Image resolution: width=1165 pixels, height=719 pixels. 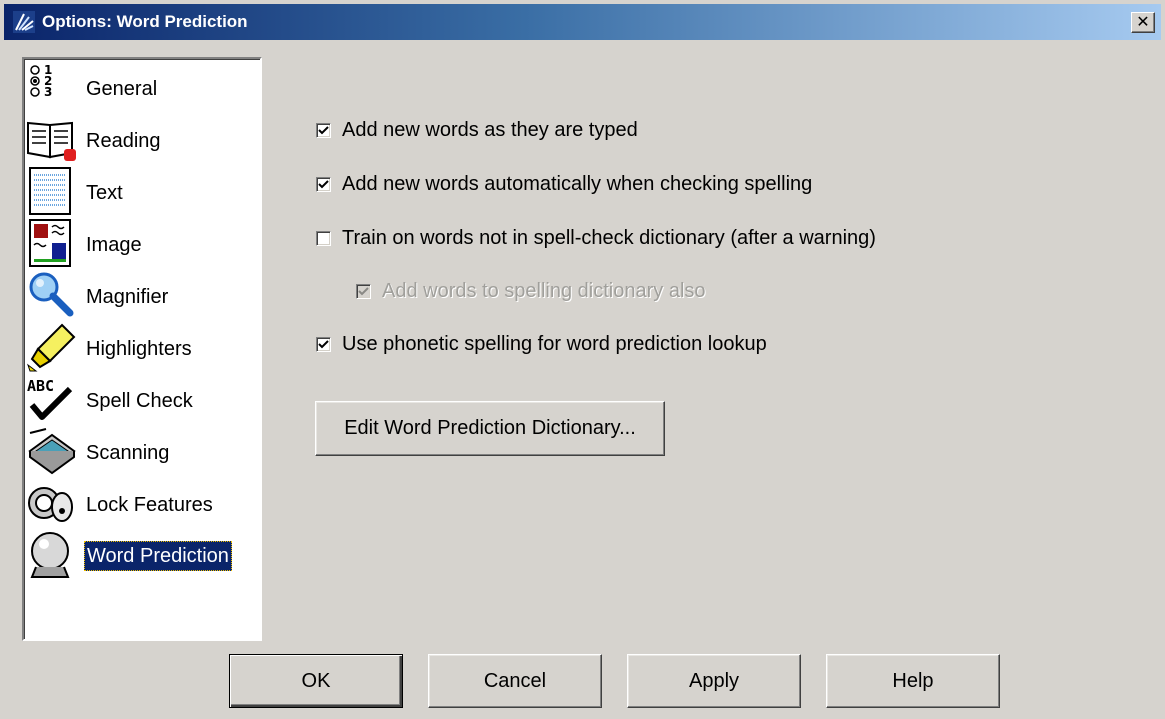 What do you see at coordinates (114, 245) in the screenshot?
I see `sidebar-item-label: Image` at bounding box center [114, 245].